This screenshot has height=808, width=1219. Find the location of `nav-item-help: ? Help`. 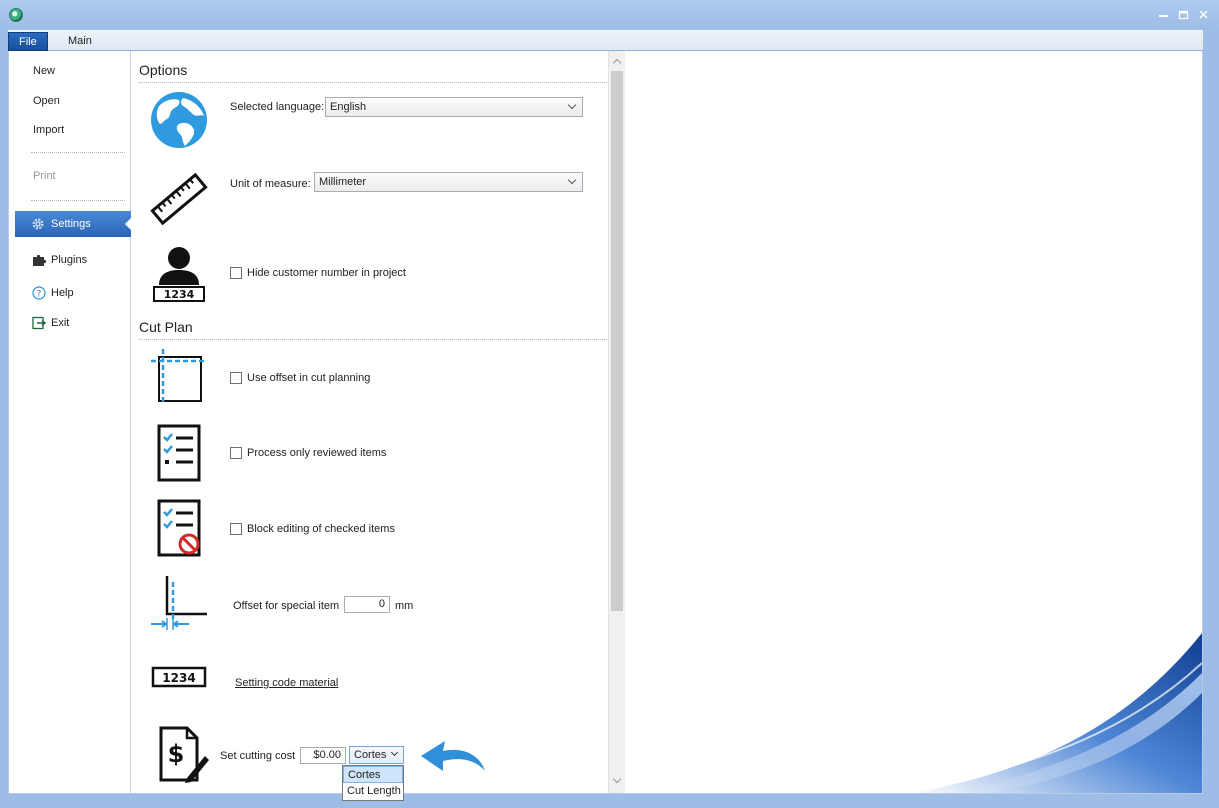

nav-item-help: ? Help is located at coordinates (70, 293).